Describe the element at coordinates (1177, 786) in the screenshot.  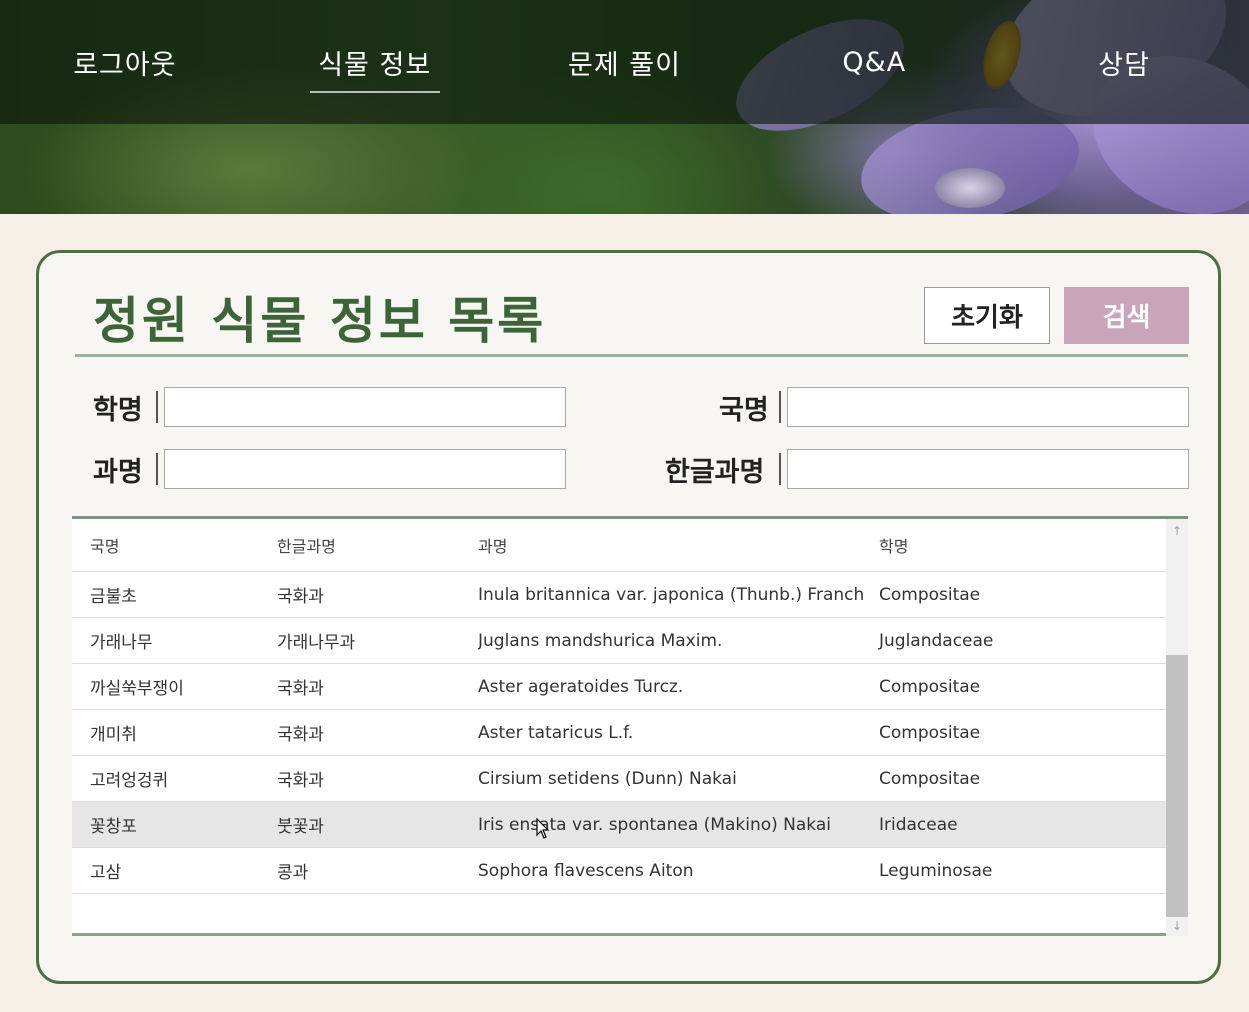
I see `scrollbar-thumb` at that location.